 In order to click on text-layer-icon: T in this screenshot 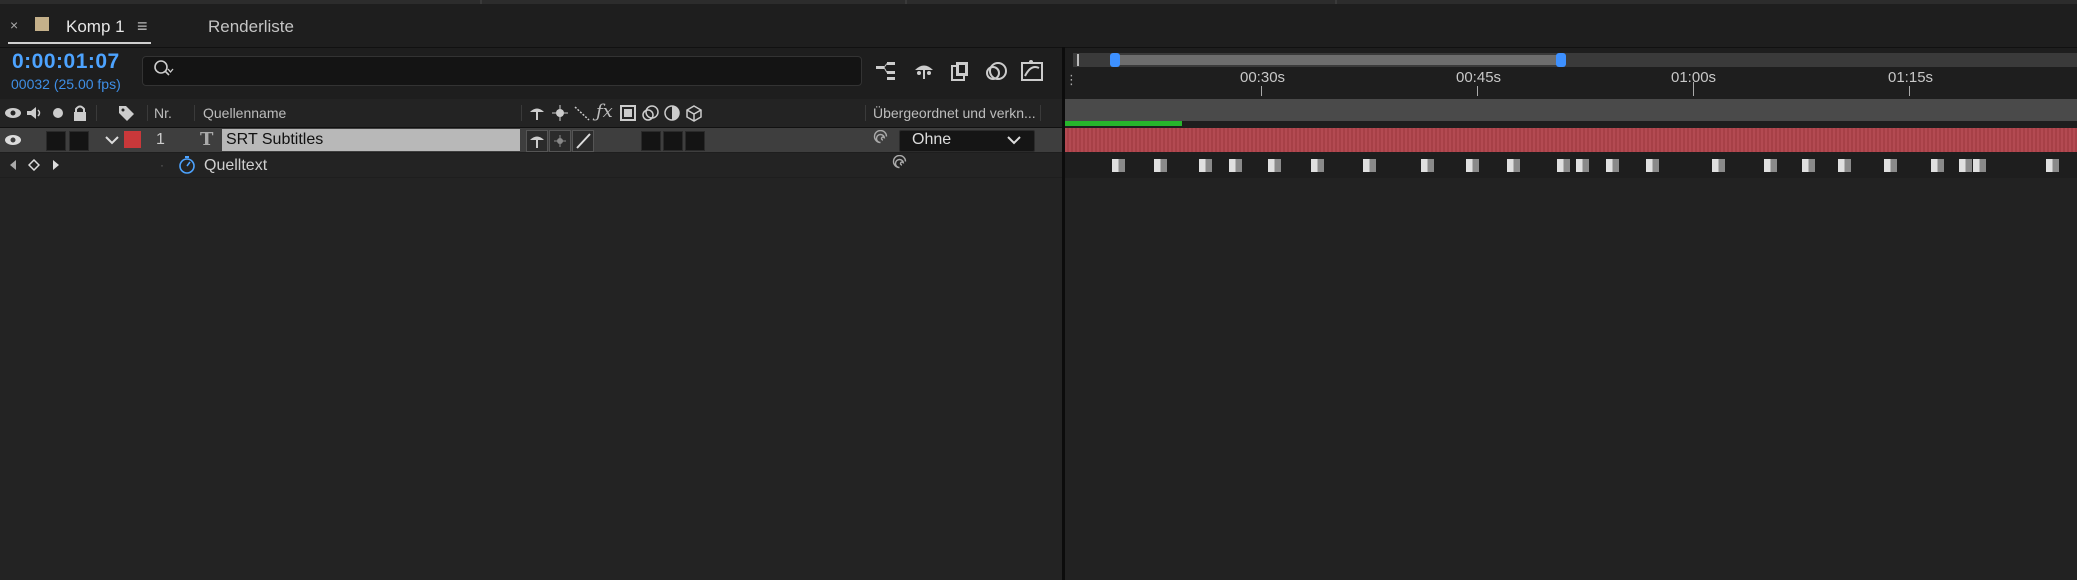, I will do `click(207, 139)`.